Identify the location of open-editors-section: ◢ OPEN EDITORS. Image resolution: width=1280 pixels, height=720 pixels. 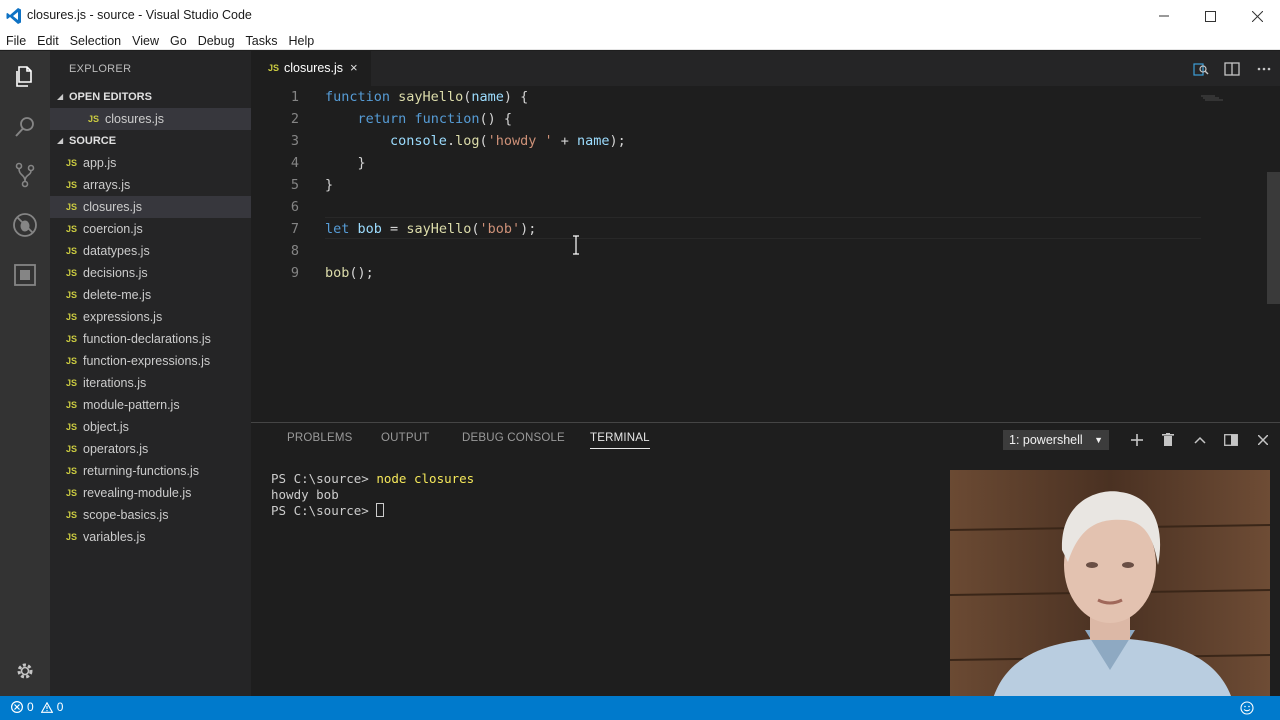
(150, 97).